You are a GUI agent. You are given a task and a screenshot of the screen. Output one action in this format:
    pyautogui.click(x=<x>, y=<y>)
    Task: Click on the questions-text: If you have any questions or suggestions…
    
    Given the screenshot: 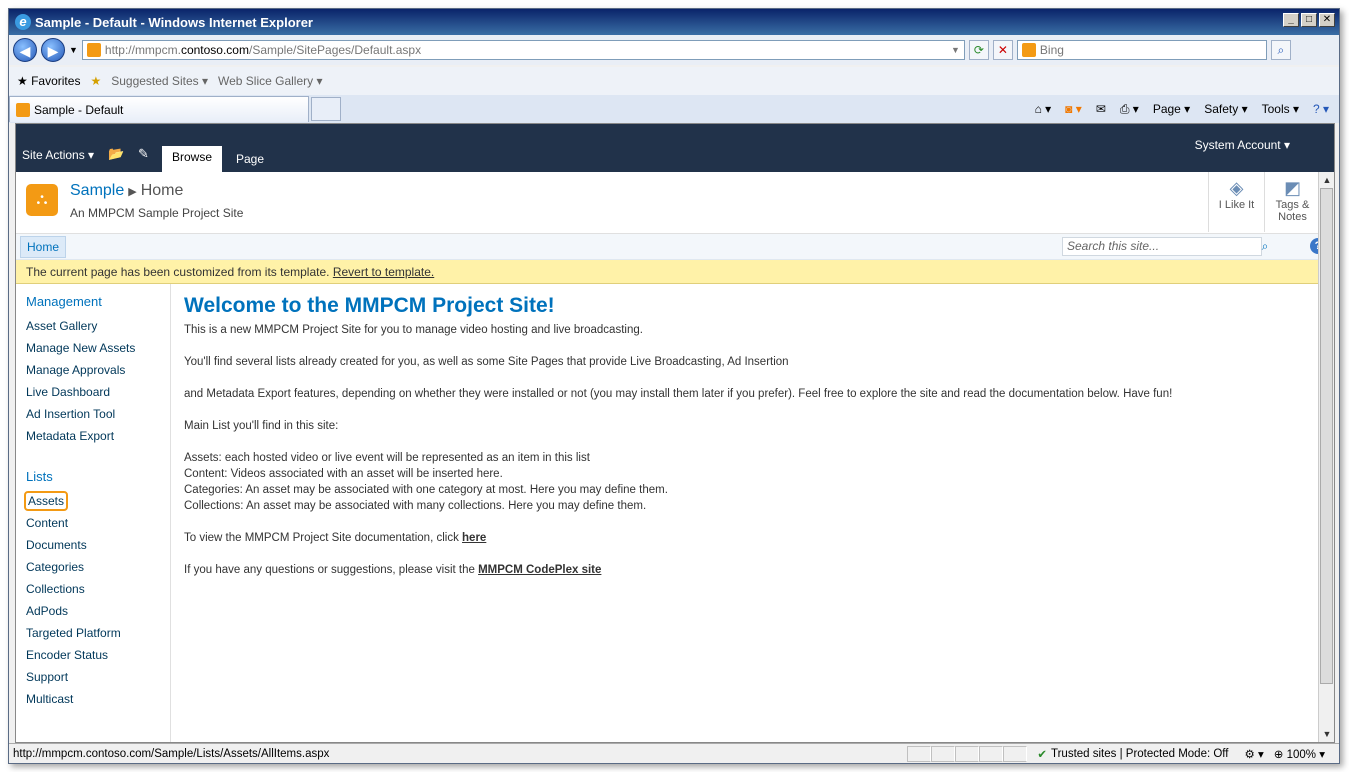 What is the action you would take?
    pyautogui.click(x=329, y=570)
    